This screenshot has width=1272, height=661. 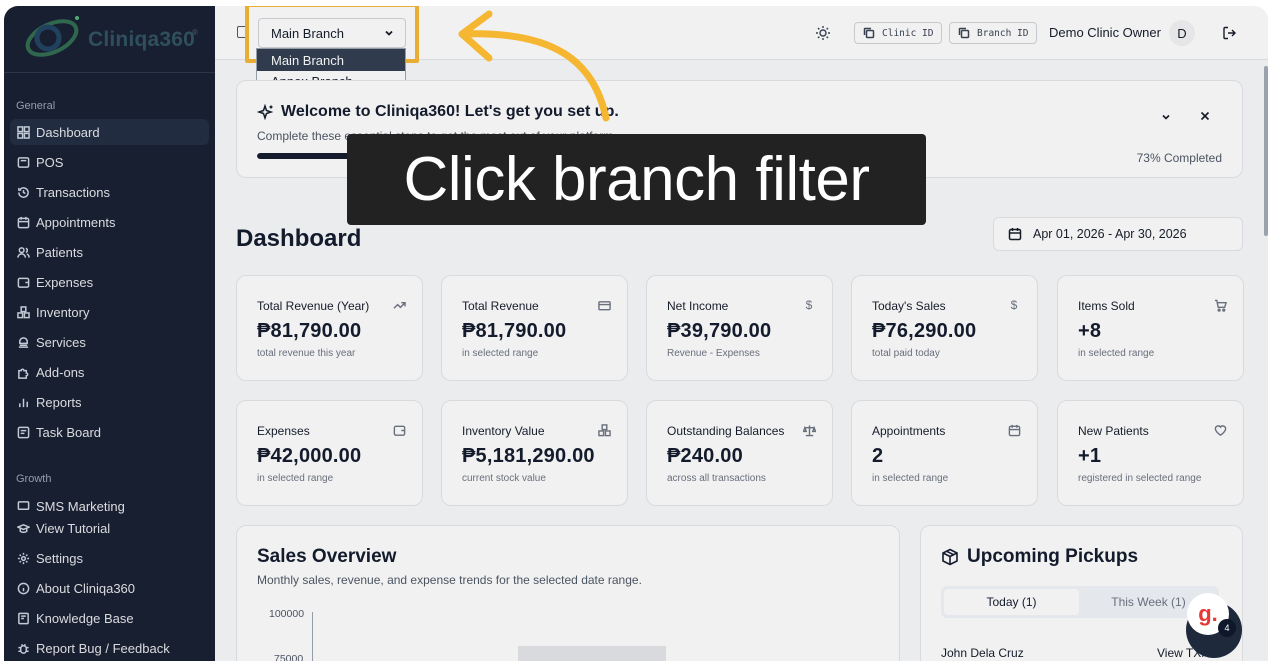 I want to click on sidebar-item-view-tutorial: View Tutorial, so click(x=109, y=528).